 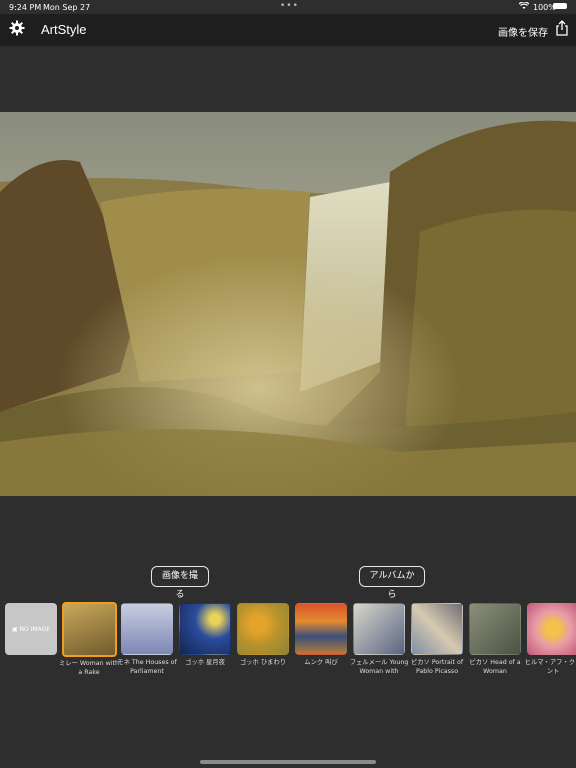 I want to click on style-label: ムンク 叫び, so click(x=321, y=662).